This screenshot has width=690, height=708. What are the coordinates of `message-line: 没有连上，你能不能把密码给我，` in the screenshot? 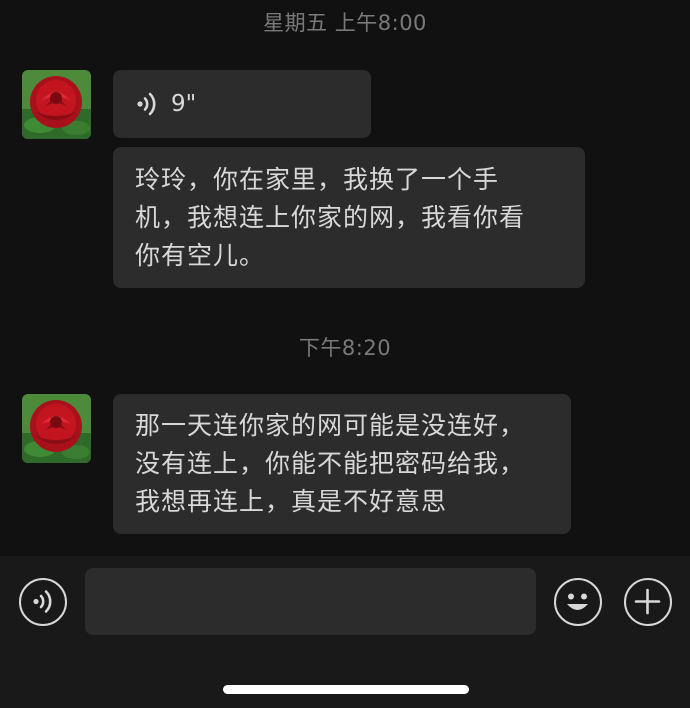 It's located at (330, 463).